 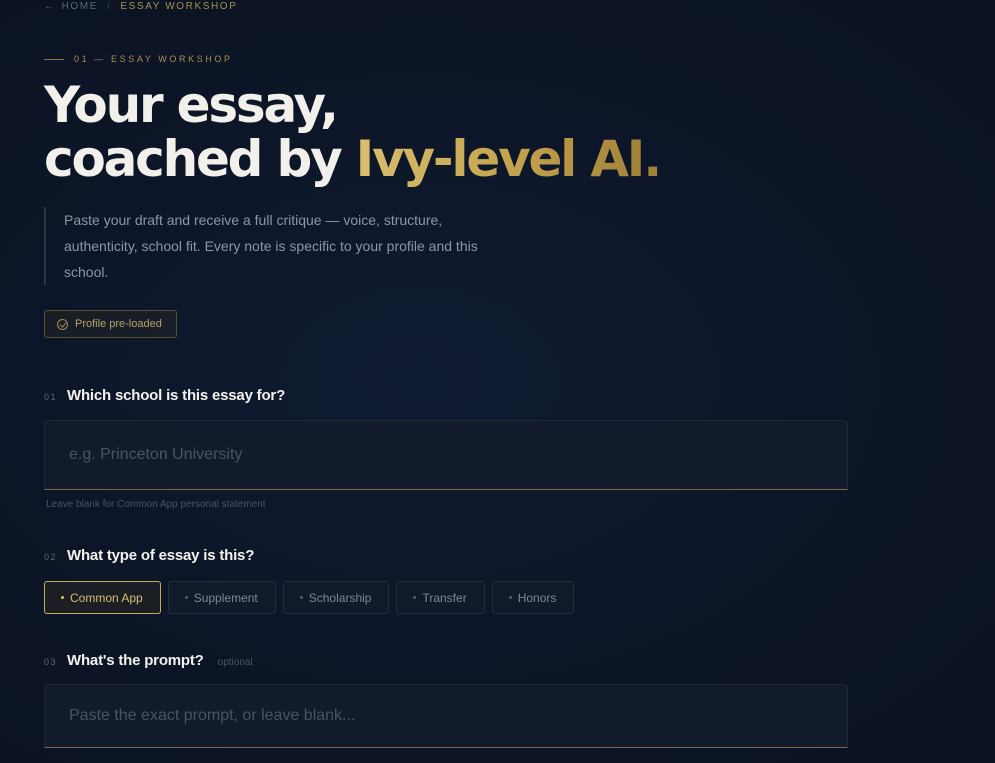 I want to click on breadcrumb-current: Essay Workshop, so click(x=179, y=6).